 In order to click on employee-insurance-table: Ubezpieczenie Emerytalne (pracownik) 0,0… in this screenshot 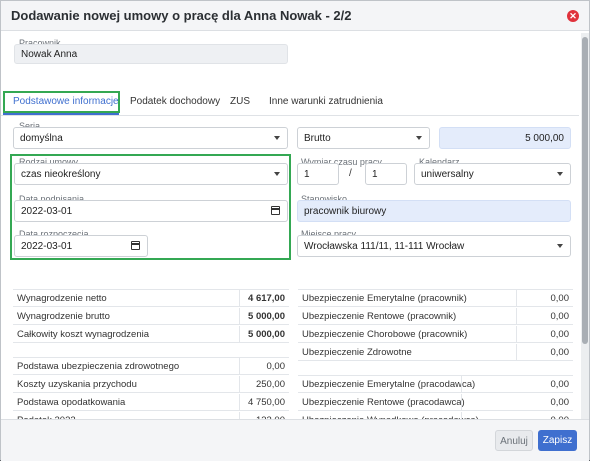, I will do `click(435, 325)`.